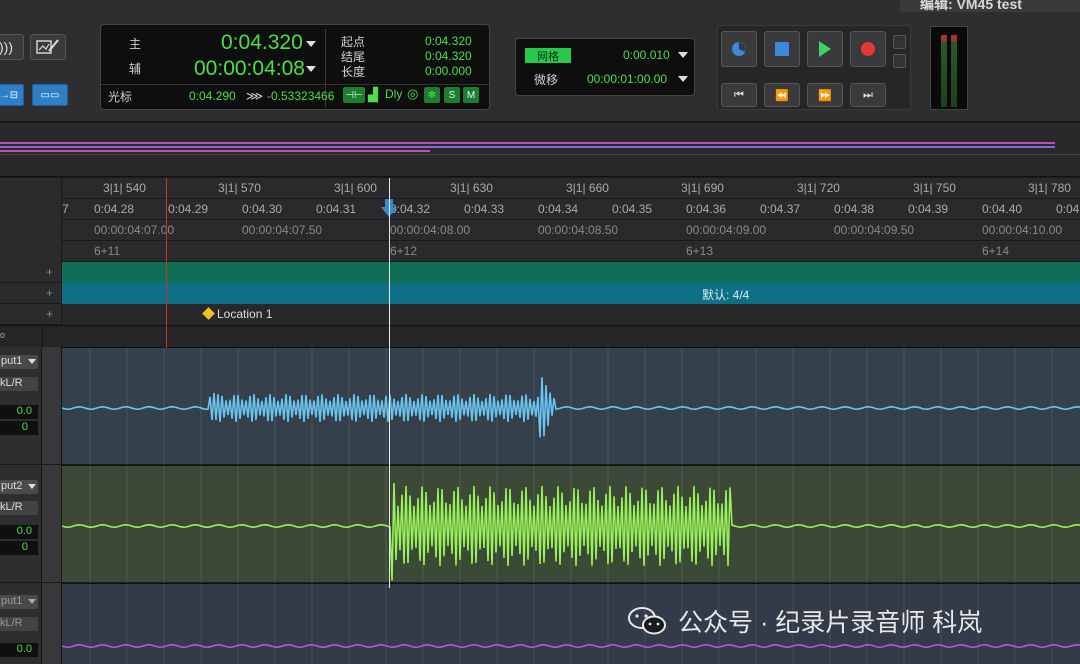 Image resolution: width=1080 pixels, height=664 pixels. What do you see at coordinates (373, 95) in the screenshot?
I see `delay-flag-icon: ▟` at bounding box center [373, 95].